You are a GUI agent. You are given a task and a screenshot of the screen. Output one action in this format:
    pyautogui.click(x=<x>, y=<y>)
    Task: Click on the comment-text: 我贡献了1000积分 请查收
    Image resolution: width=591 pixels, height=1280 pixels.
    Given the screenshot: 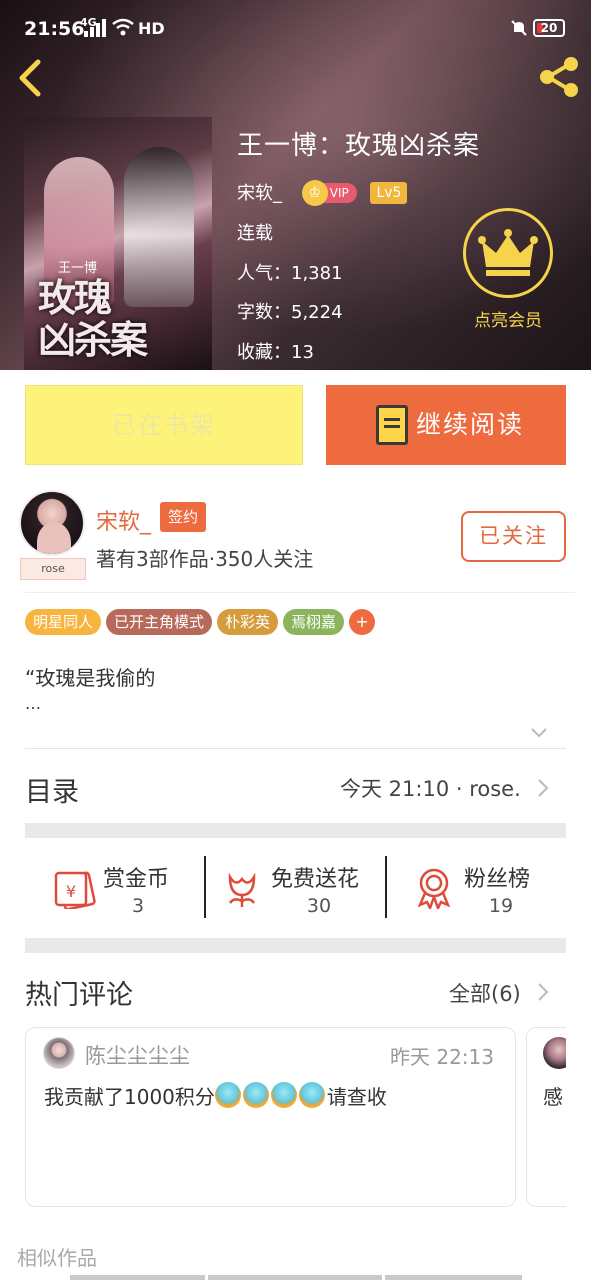 What is the action you would take?
    pyautogui.click(x=215, y=1095)
    